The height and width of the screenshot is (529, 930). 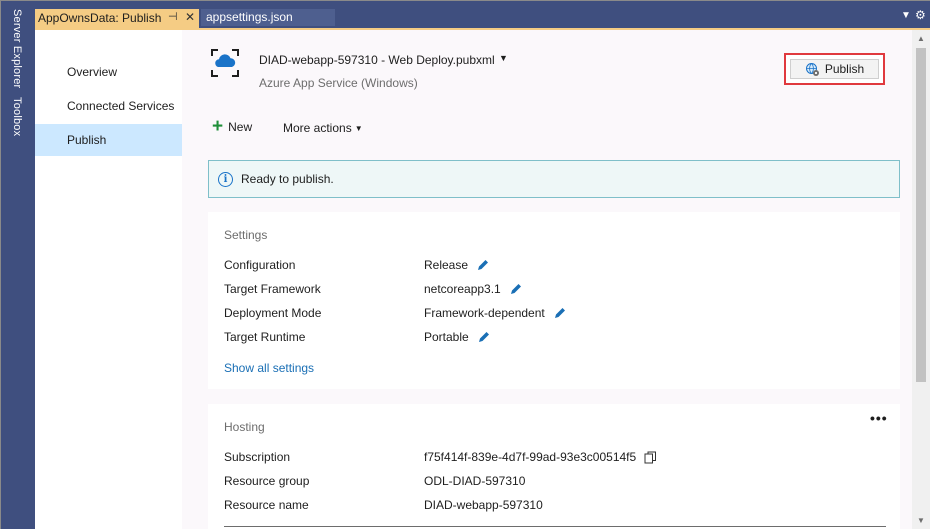 I want to click on publish-profile-name: DIAD-webapp-597310 - Web Deploy.pubxml, so click(x=377, y=60).